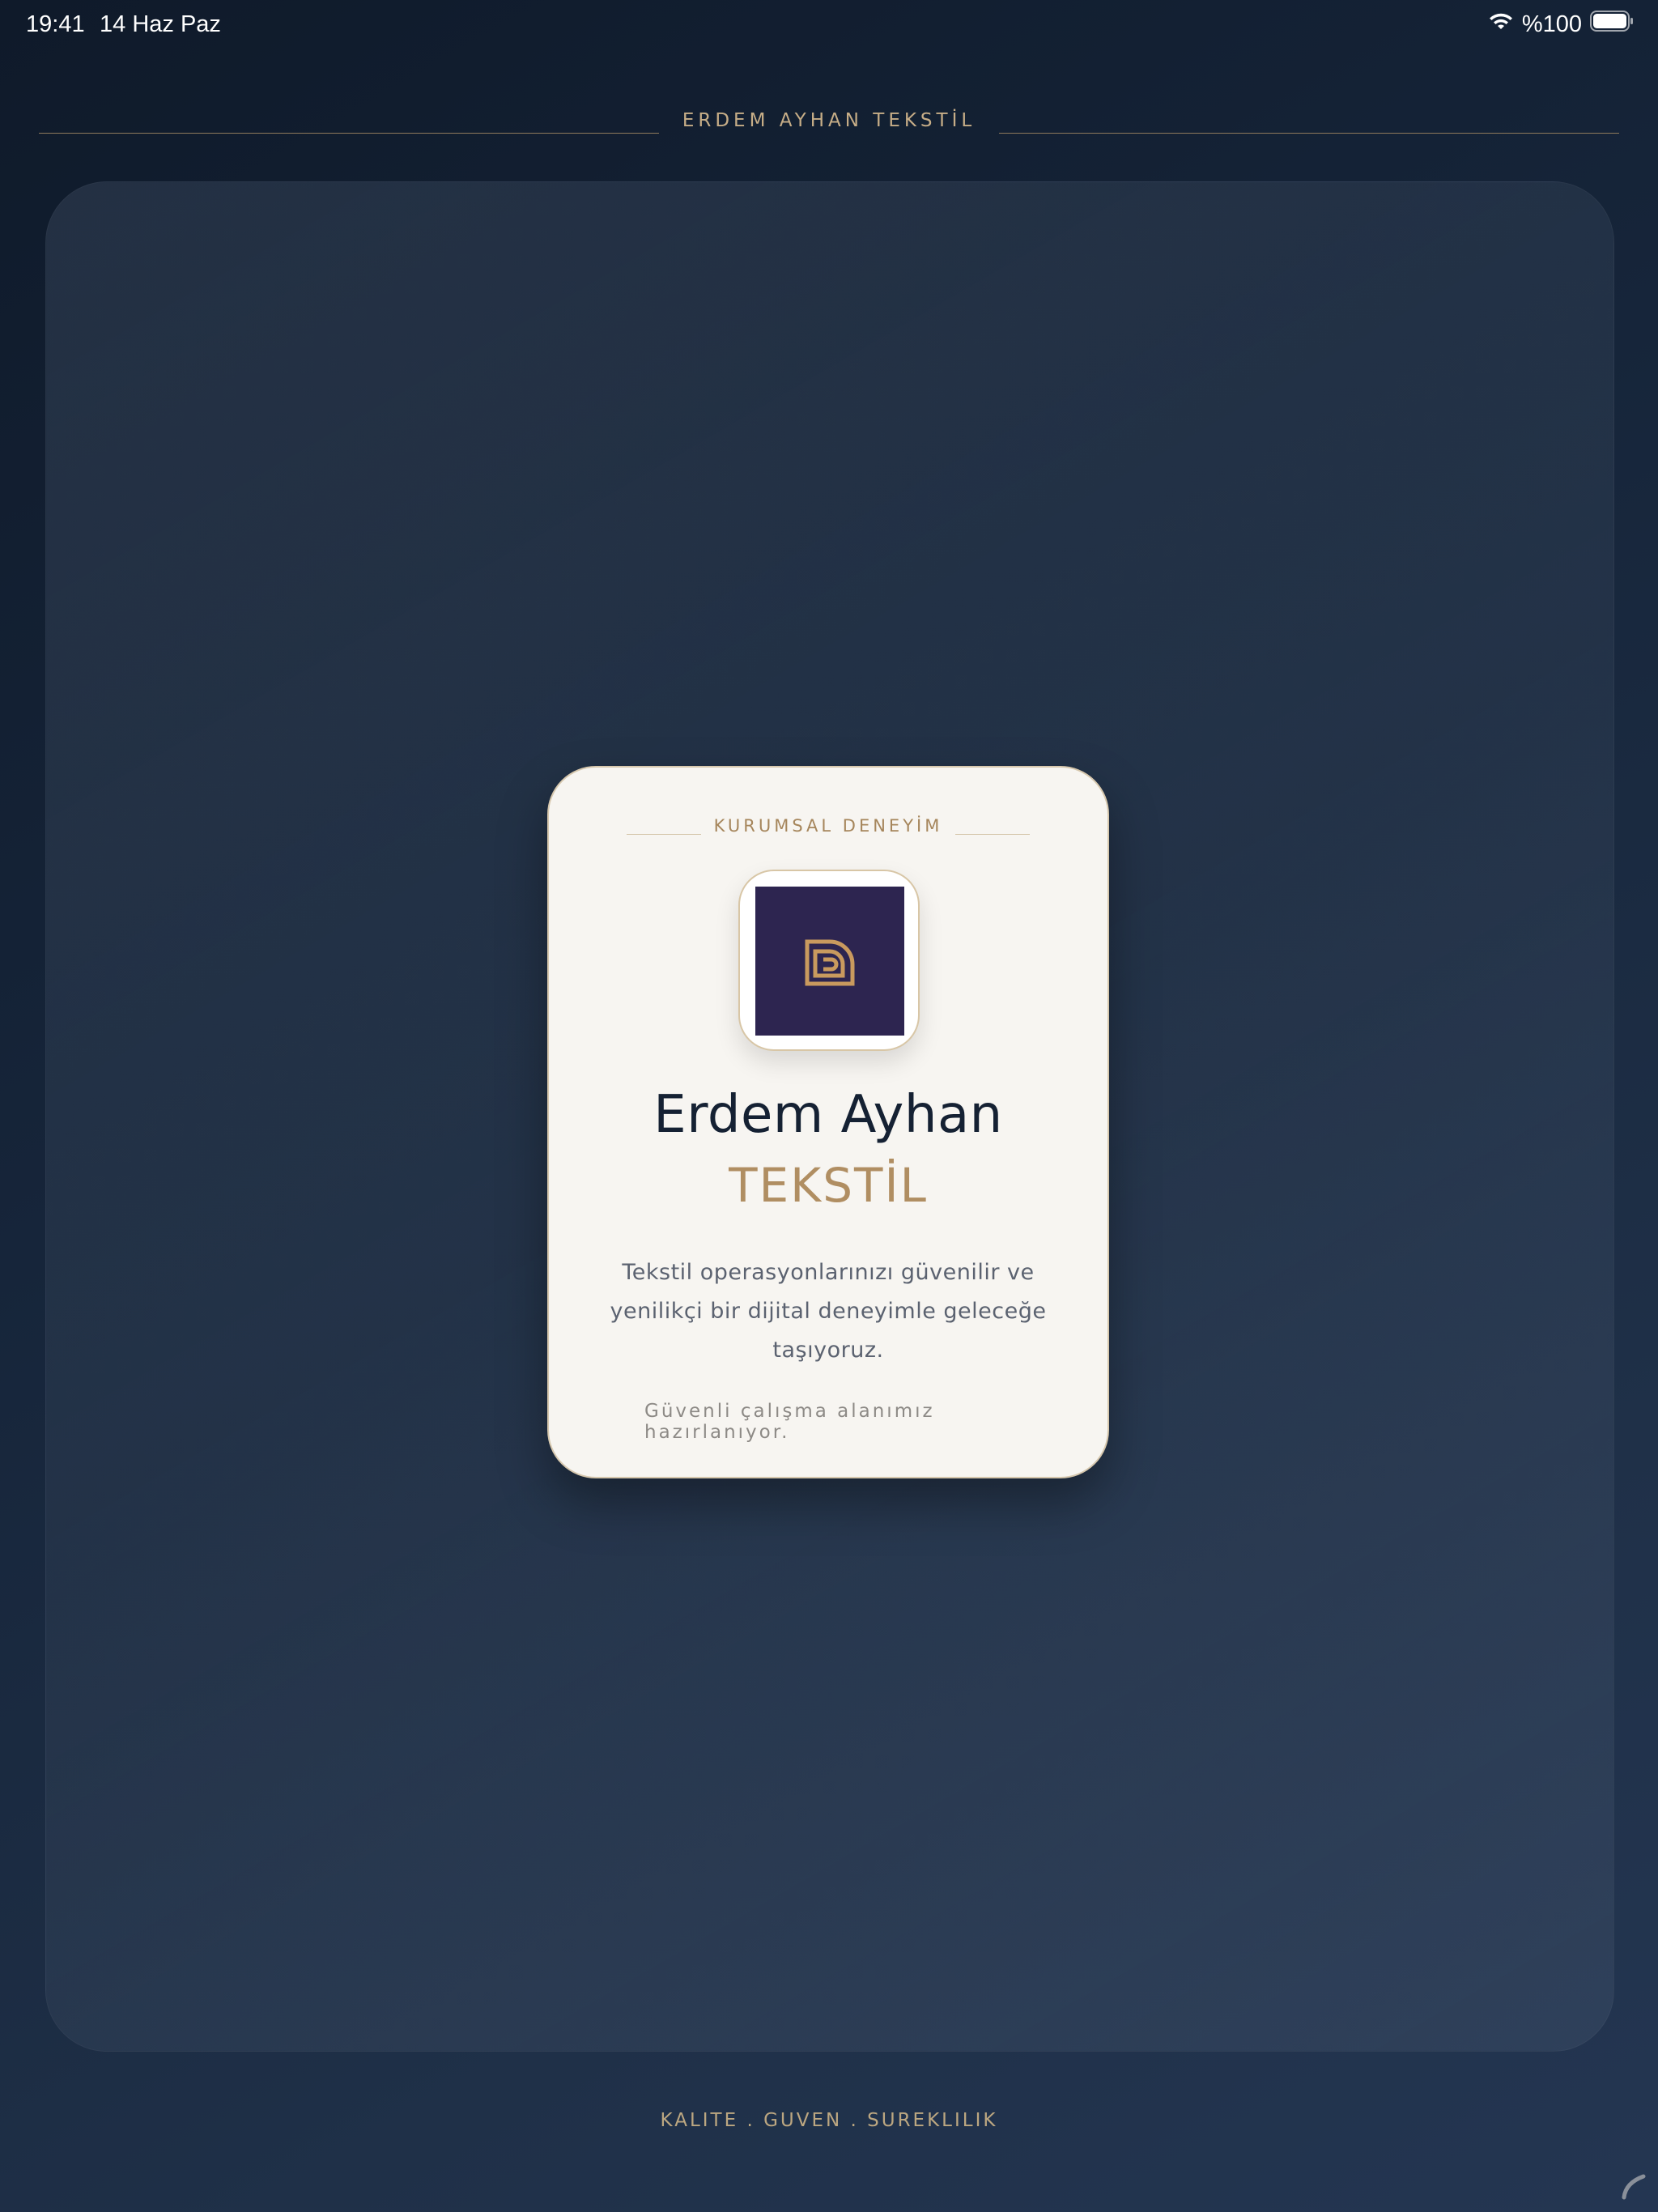 Image resolution: width=1658 pixels, height=2212 pixels. I want to click on logo-frame, so click(829, 961).